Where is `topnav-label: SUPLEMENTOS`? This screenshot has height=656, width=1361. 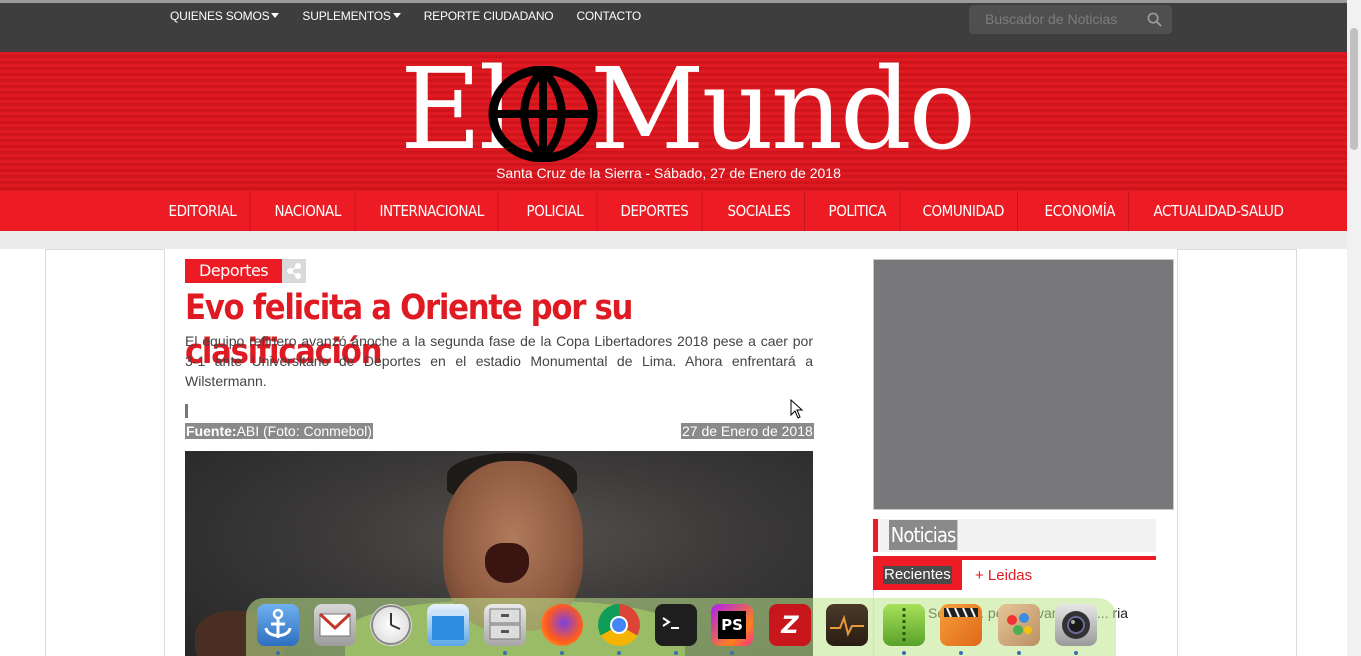 topnav-label: SUPLEMENTOS is located at coordinates (346, 16).